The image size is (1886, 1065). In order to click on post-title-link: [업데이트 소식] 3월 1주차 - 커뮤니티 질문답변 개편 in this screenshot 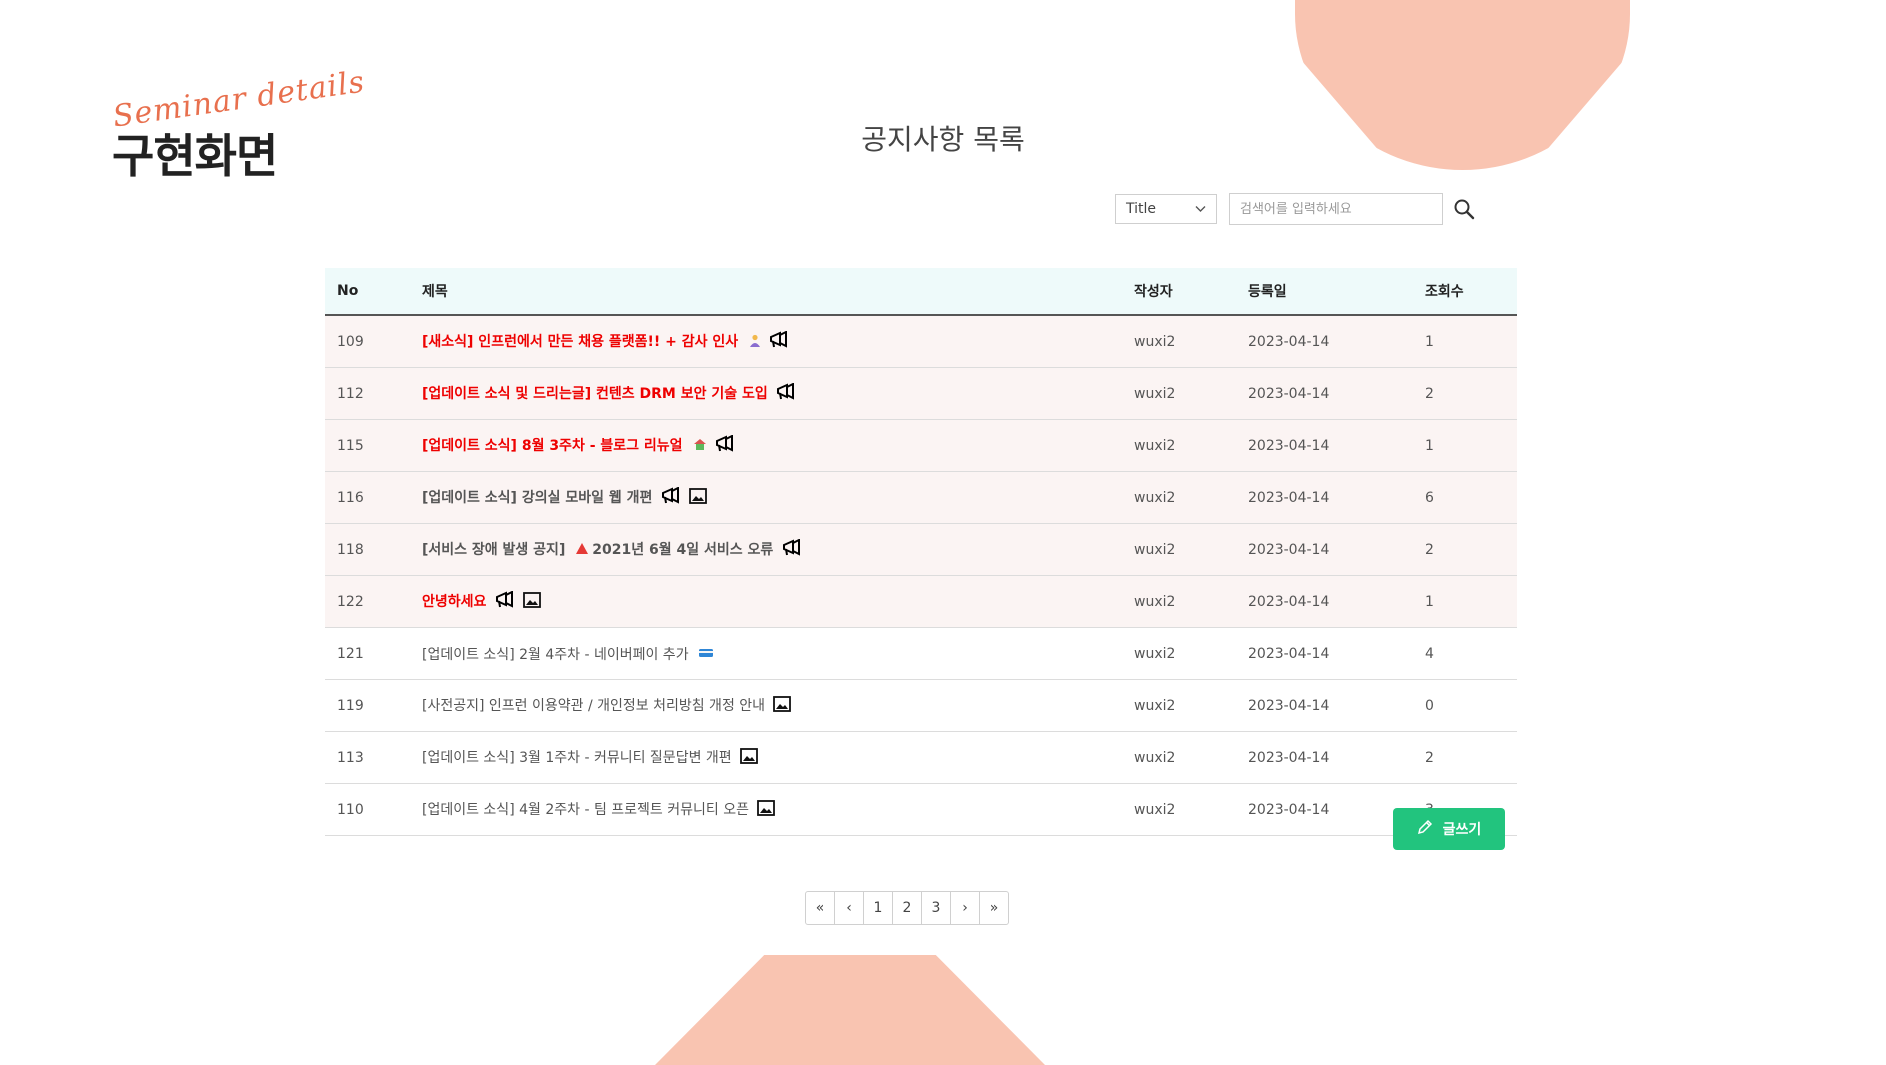, I will do `click(577, 758)`.